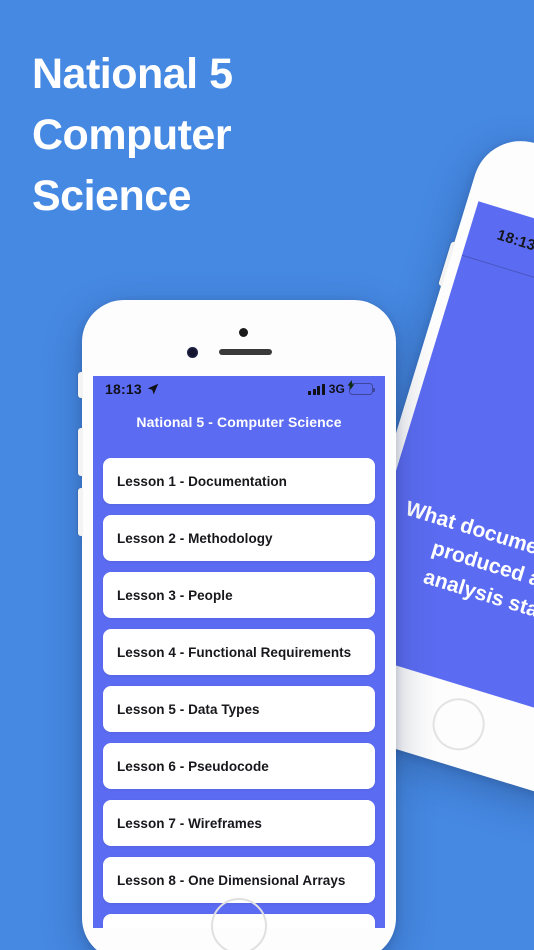 The width and height of the screenshot is (534, 950). What do you see at coordinates (189, 823) in the screenshot?
I see `lesson-list-item-label: Lesson 7 - Wireframes` at bounding box center [189, 823].